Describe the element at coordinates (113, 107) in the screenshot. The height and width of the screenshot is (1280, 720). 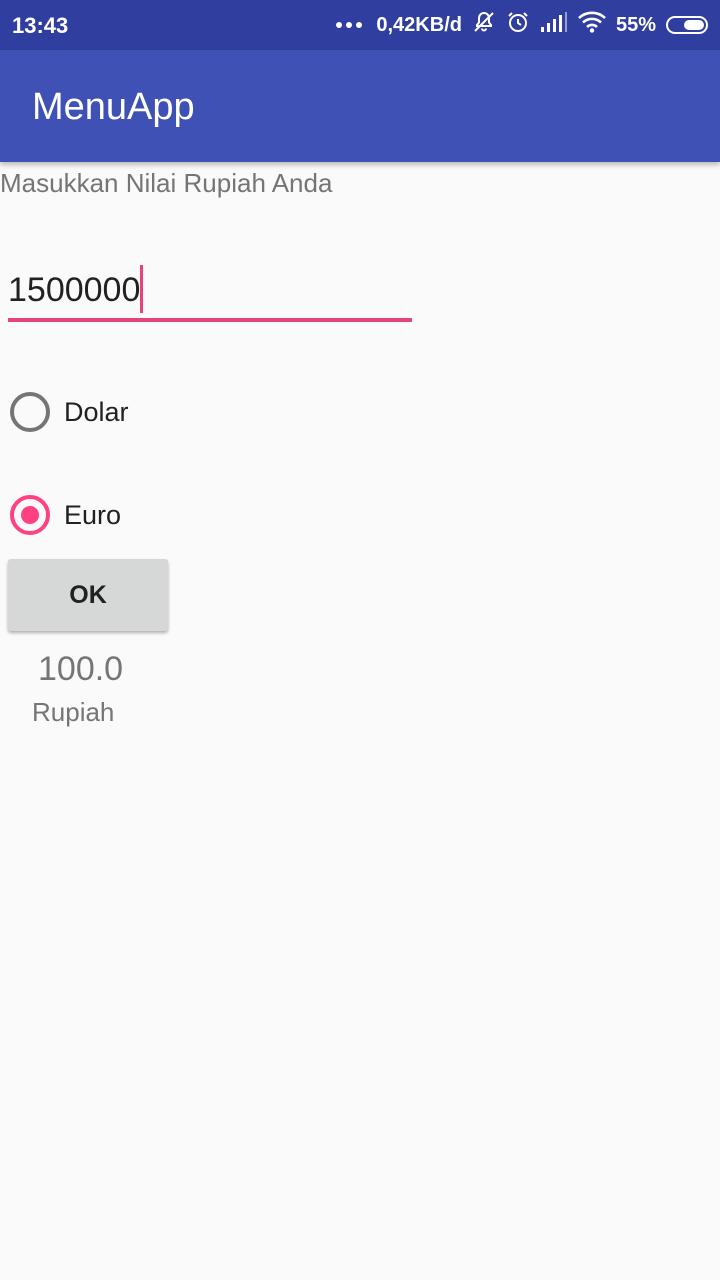
I see `app-title: MenuApp` at that location.